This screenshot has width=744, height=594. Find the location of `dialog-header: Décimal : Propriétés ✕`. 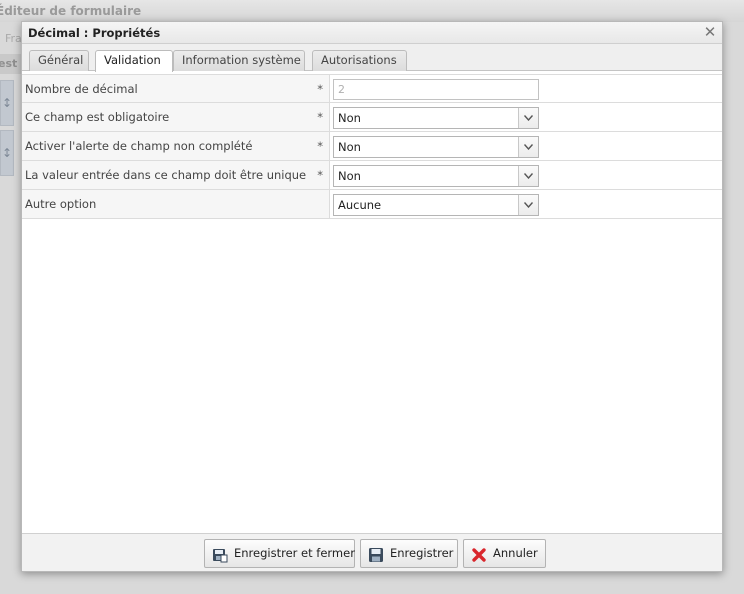

dialog-header: Décimal : Propriétés ✕ is located at coordinates (372, 33).